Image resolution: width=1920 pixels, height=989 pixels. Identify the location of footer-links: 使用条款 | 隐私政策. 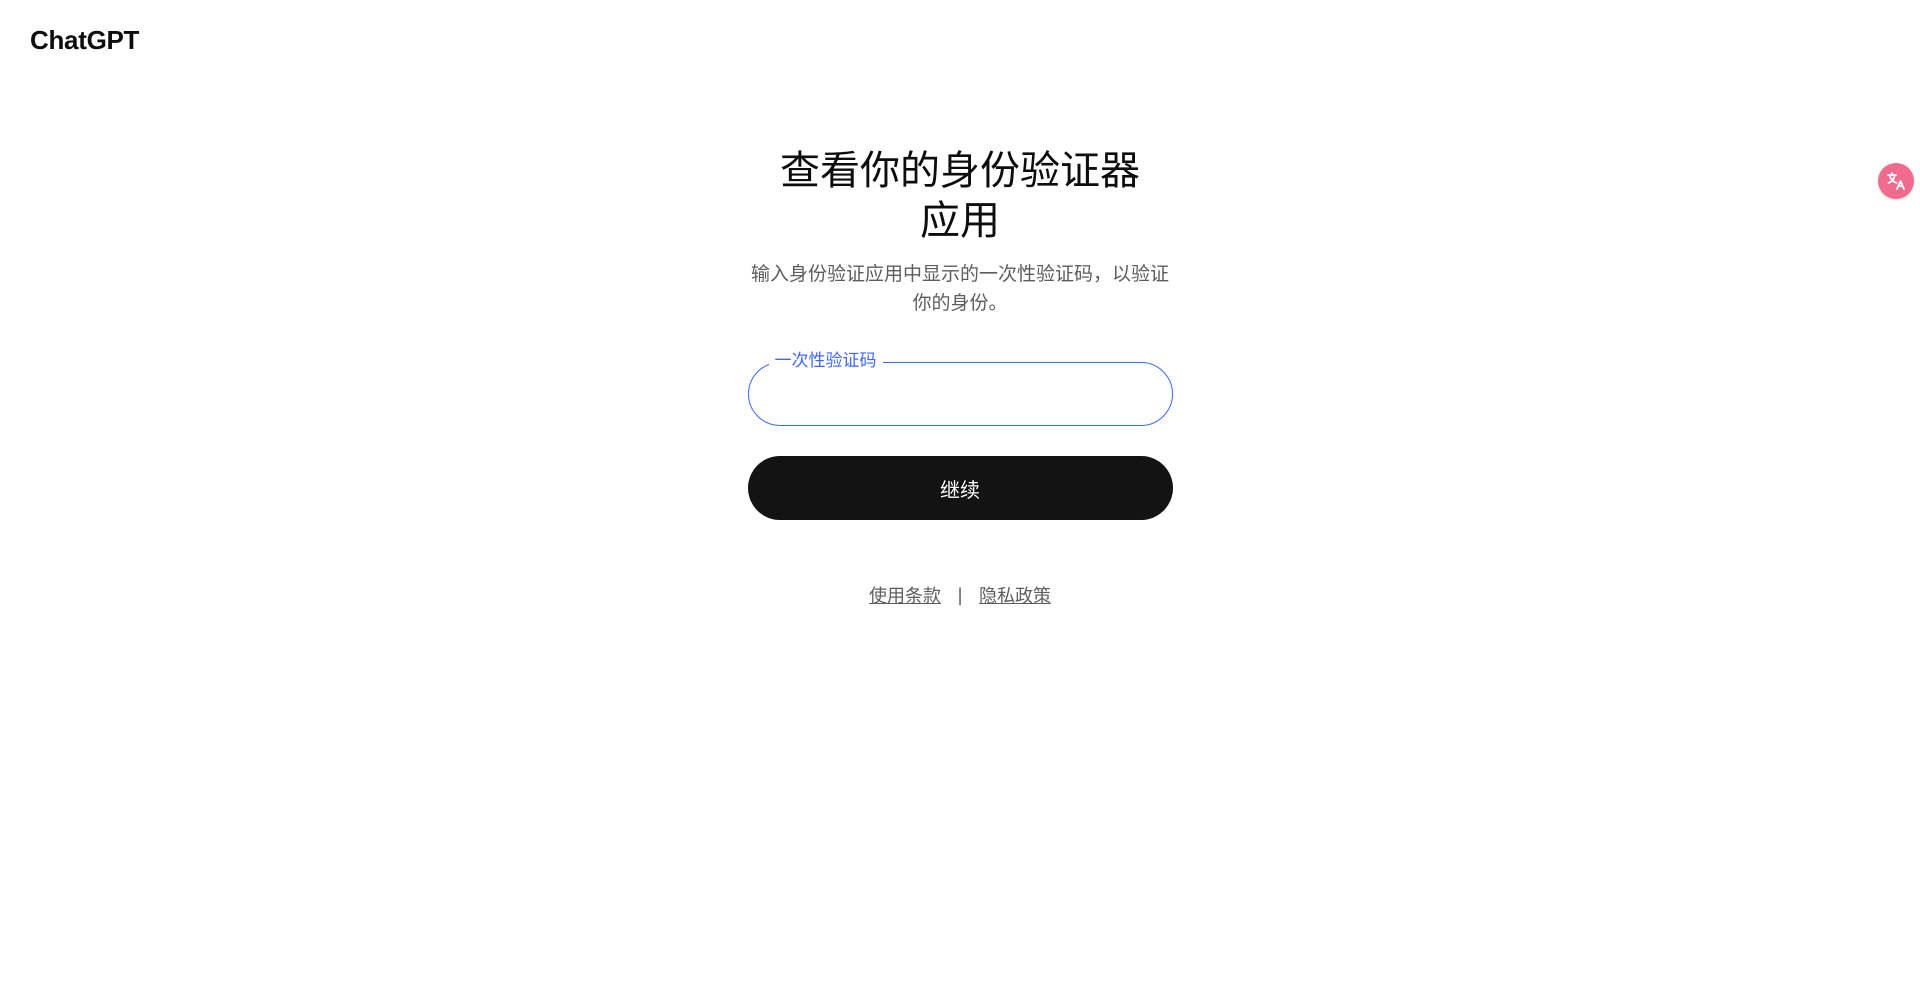
(960, 595).